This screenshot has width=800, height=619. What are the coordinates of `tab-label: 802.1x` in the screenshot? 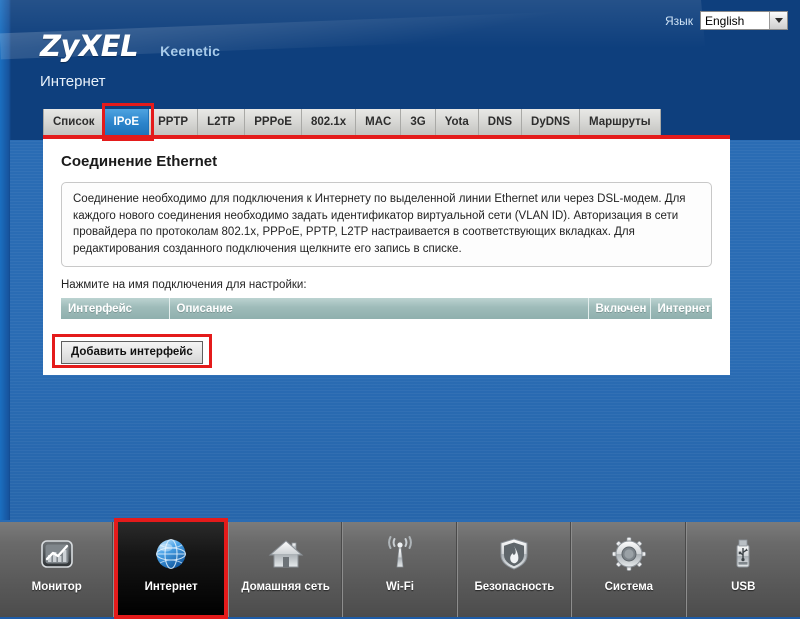 It's located at (328, 122).